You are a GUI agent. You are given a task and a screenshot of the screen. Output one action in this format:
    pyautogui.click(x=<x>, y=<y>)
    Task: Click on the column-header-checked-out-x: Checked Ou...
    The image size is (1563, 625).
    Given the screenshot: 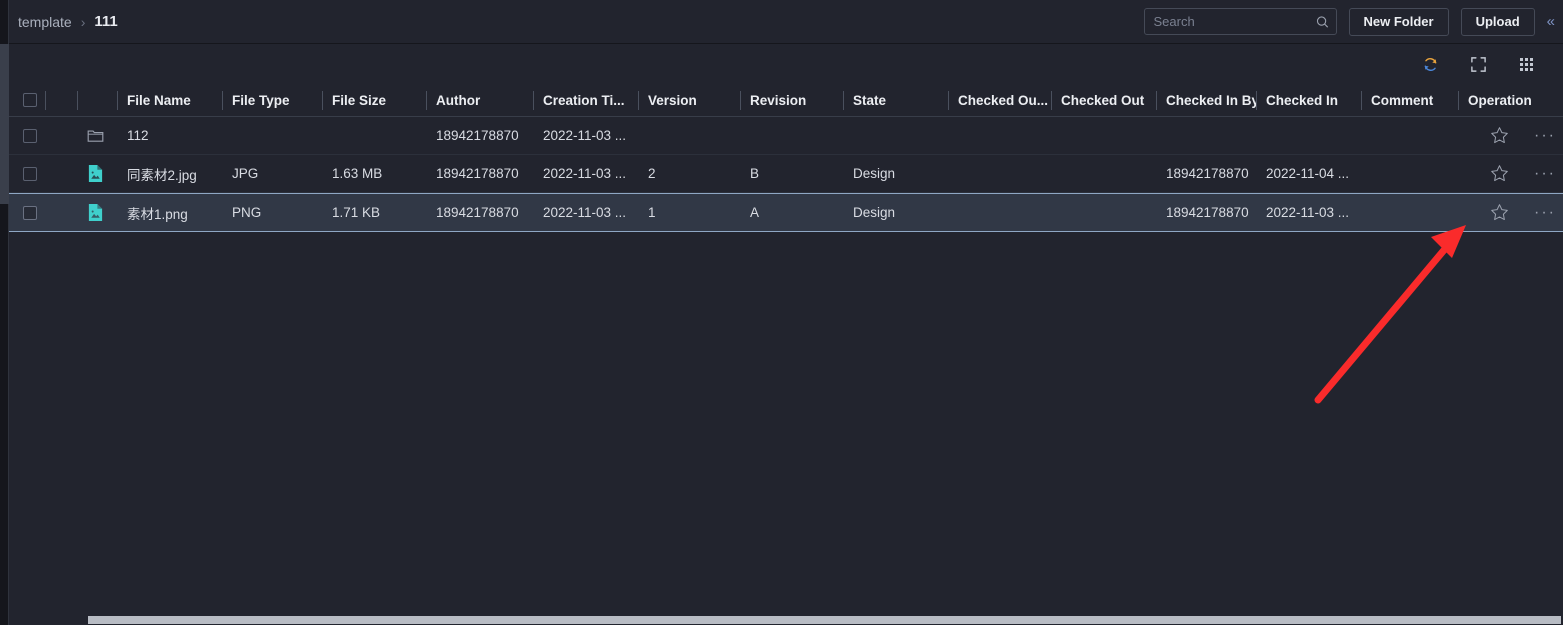 What is the action you would take?
    pyautogui.click(x=999, y=100)
    